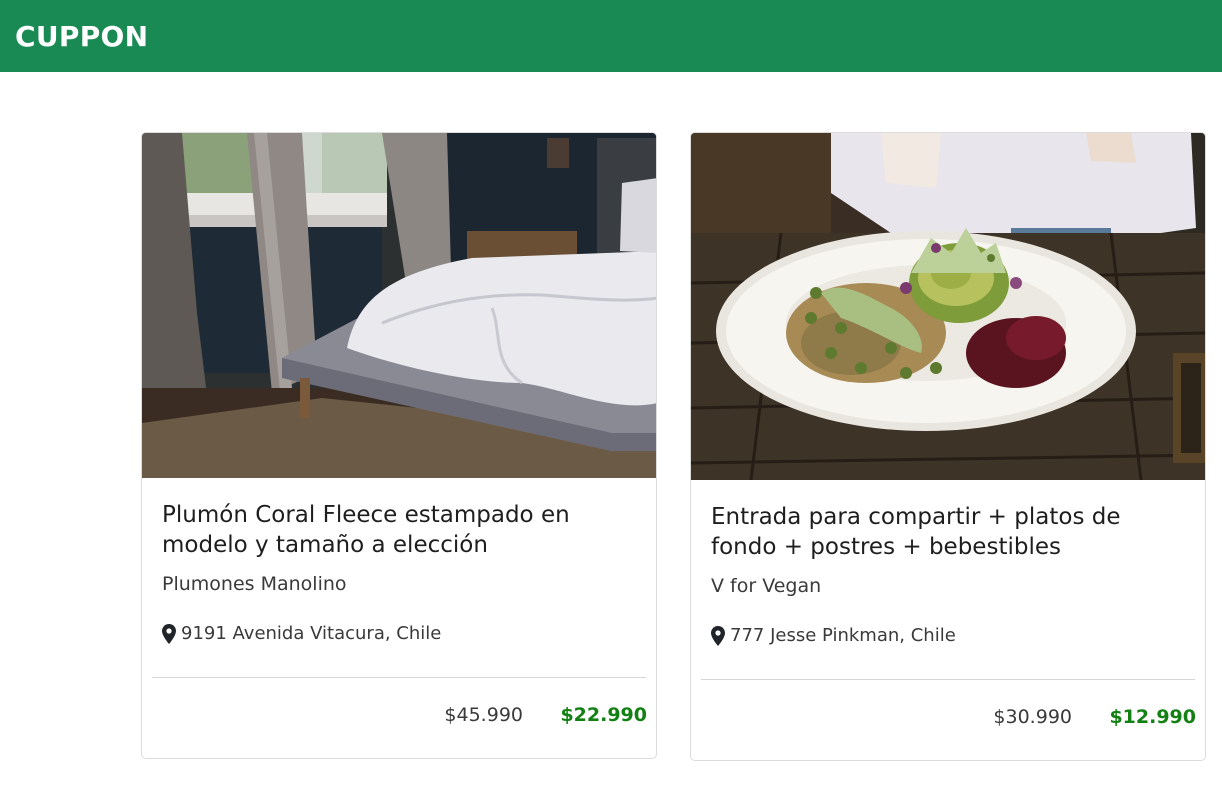 The height and width of the screenshot is (796, 1222). Describe the element at coordinates (766, 586) in the screenshot. I see `merchant-name: V for Vegan` at that location.